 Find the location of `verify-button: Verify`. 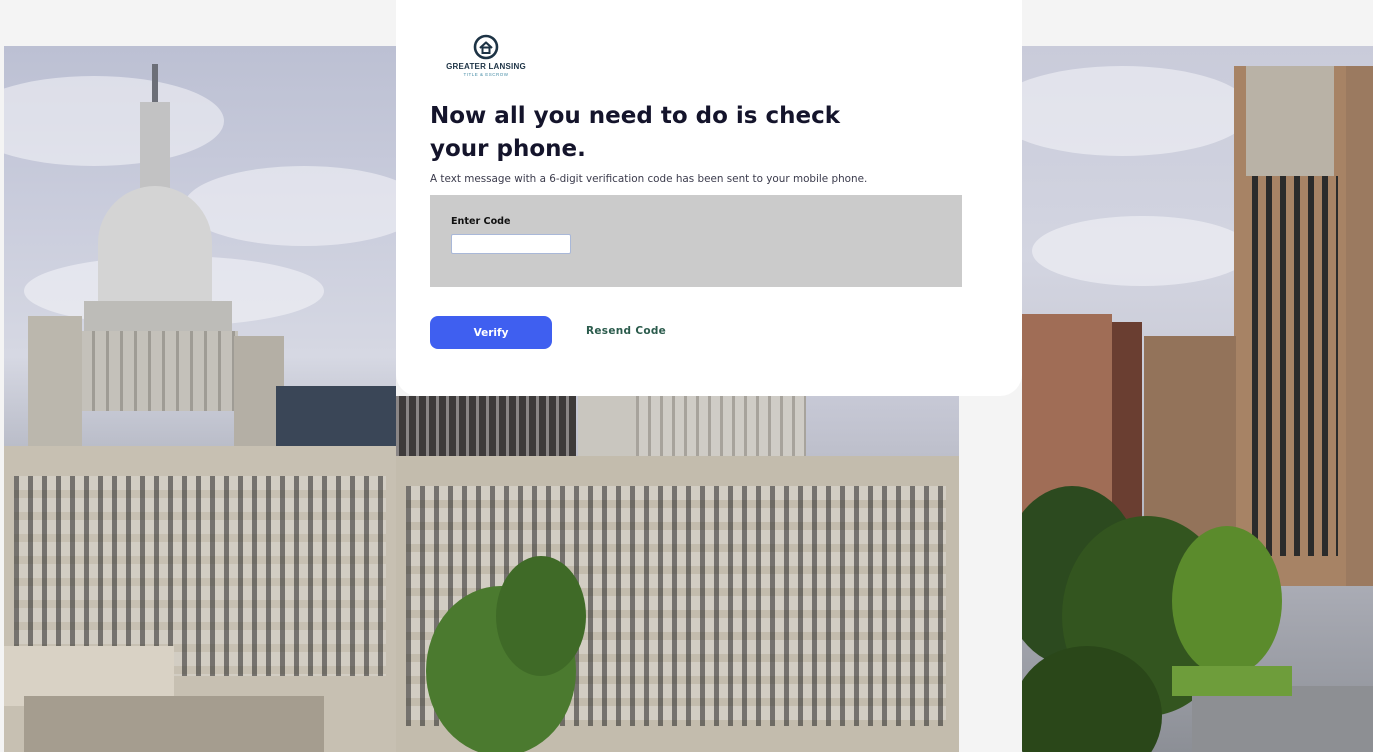

verify-button: Verify is located at coordinates (491, 332).